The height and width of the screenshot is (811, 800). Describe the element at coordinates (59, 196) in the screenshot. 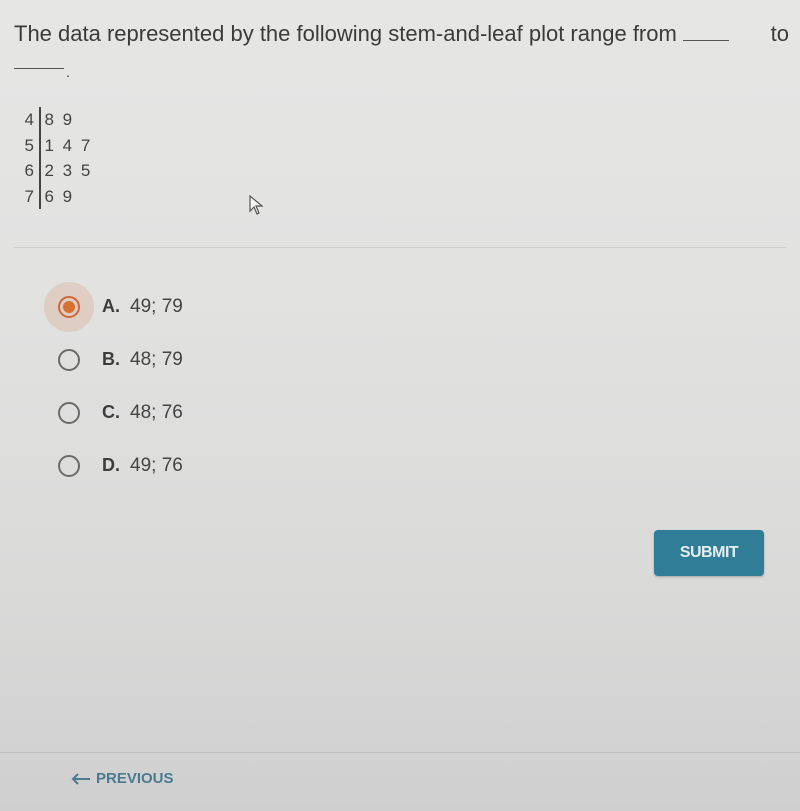

I see `leaves: 6 9` at that location.